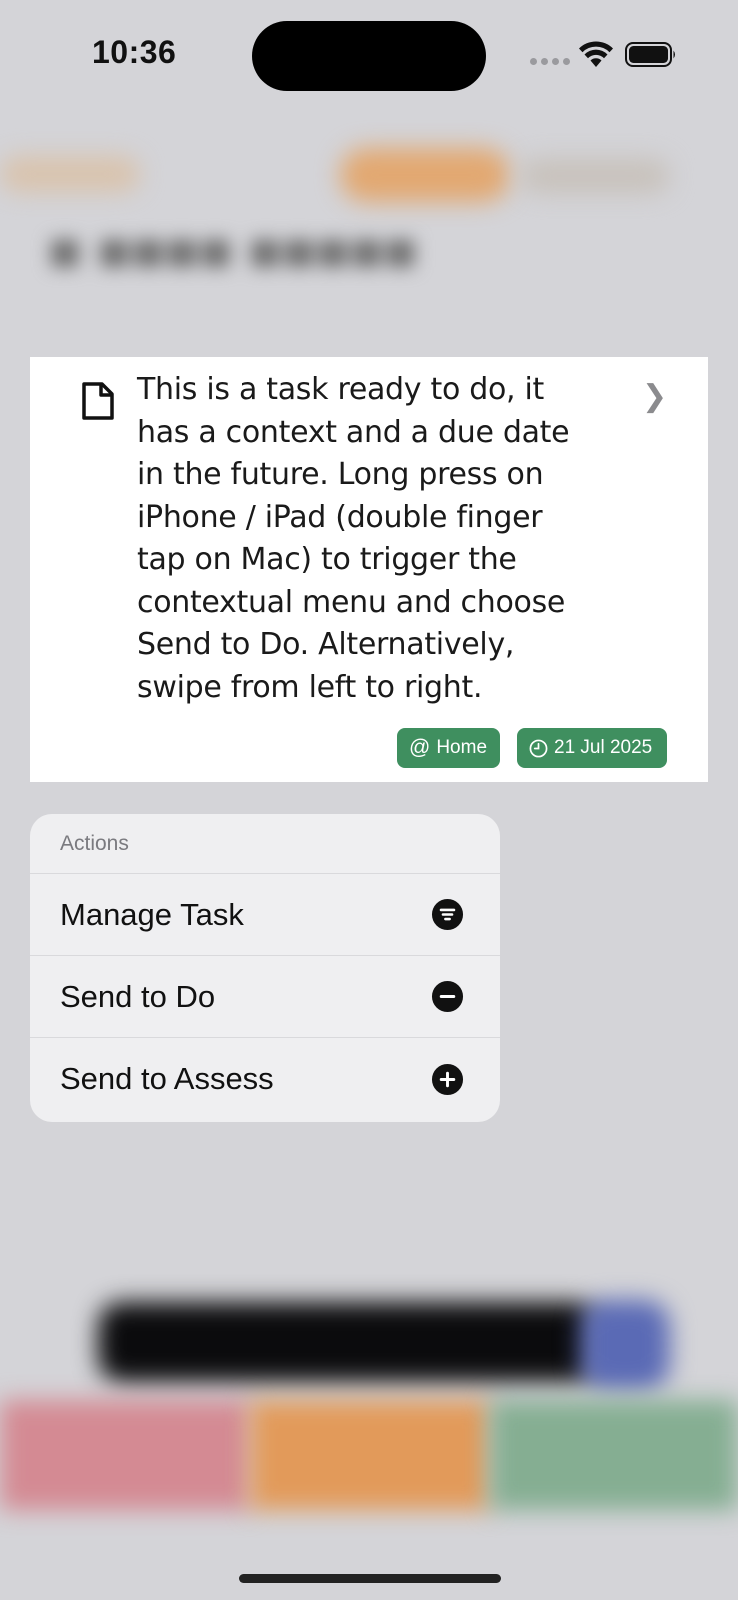 The height and width of the screenshot is (1600, 738). What do you see at coordinates (134, 52) in the screenshot?
I see `status-time: 10:36` at bounding box center [134, 52].